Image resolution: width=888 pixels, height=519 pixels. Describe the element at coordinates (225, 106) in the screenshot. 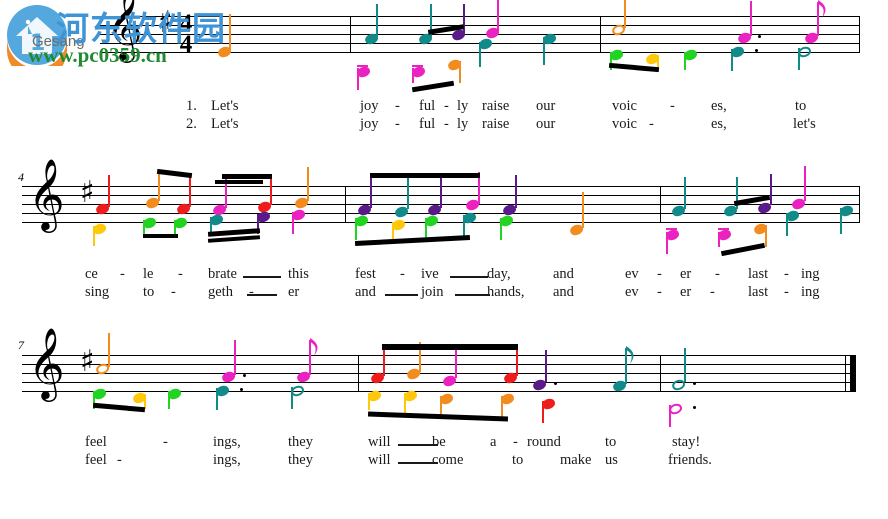

I see `lyric-syllable: Let's` at that location.